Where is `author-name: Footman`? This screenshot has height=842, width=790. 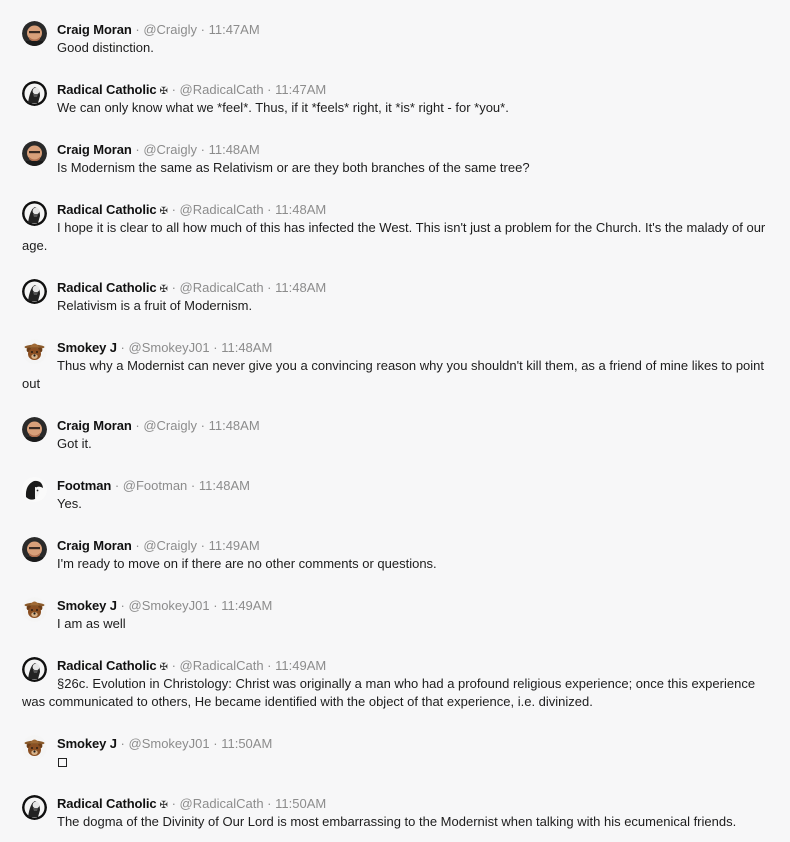
author-name: Footman is located at coordinates (84, 485).